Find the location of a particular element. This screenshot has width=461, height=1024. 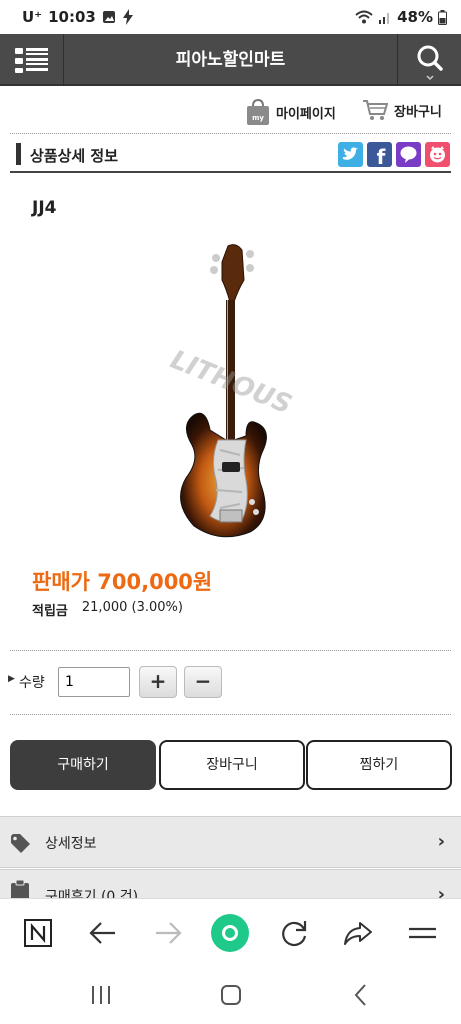

wifi-icon is located at coordinates (364, 17).